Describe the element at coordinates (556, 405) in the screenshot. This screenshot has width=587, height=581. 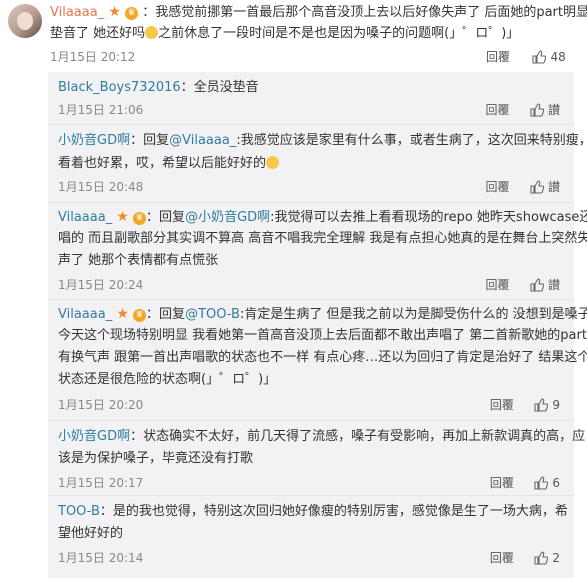
I see `like-count: 9` at that location.